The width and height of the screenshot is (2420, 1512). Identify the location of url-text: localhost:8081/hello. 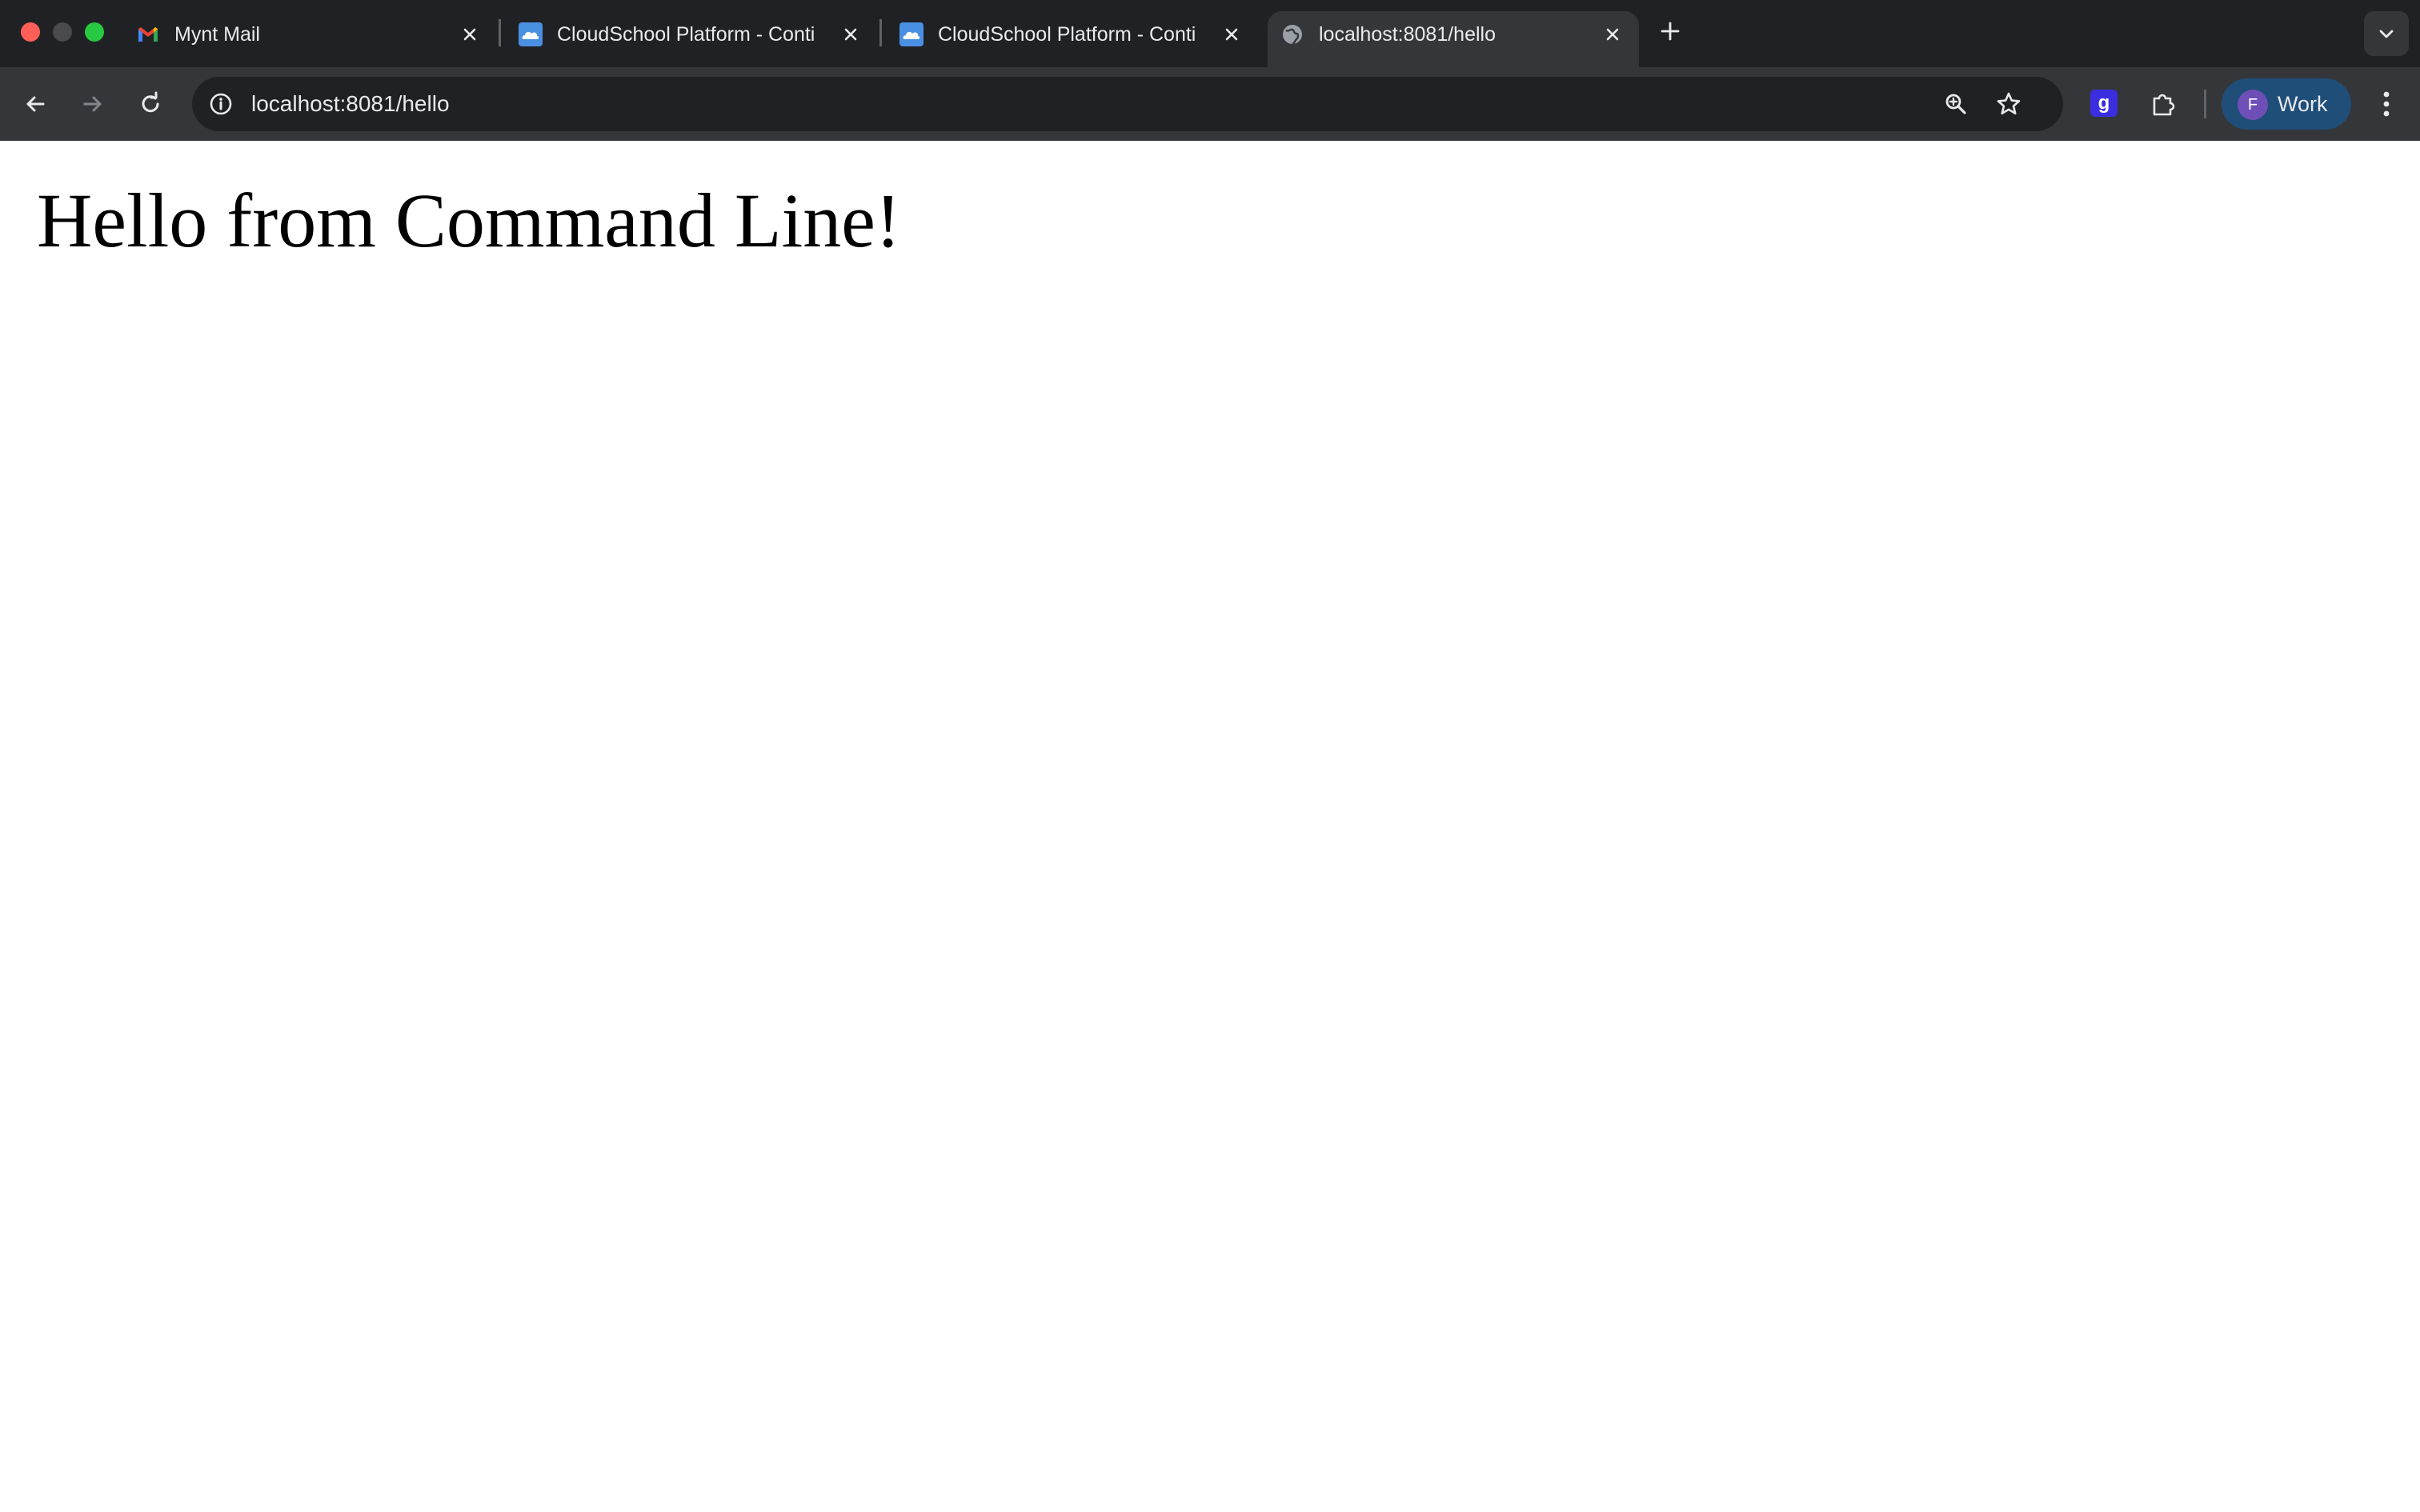
(350, 104).